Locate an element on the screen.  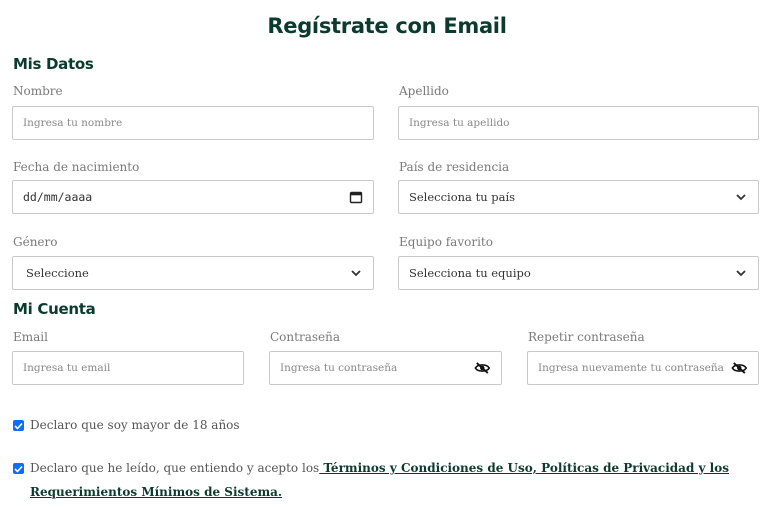
pais-select: Selecciona tu país is located at coordinates (578, 197).